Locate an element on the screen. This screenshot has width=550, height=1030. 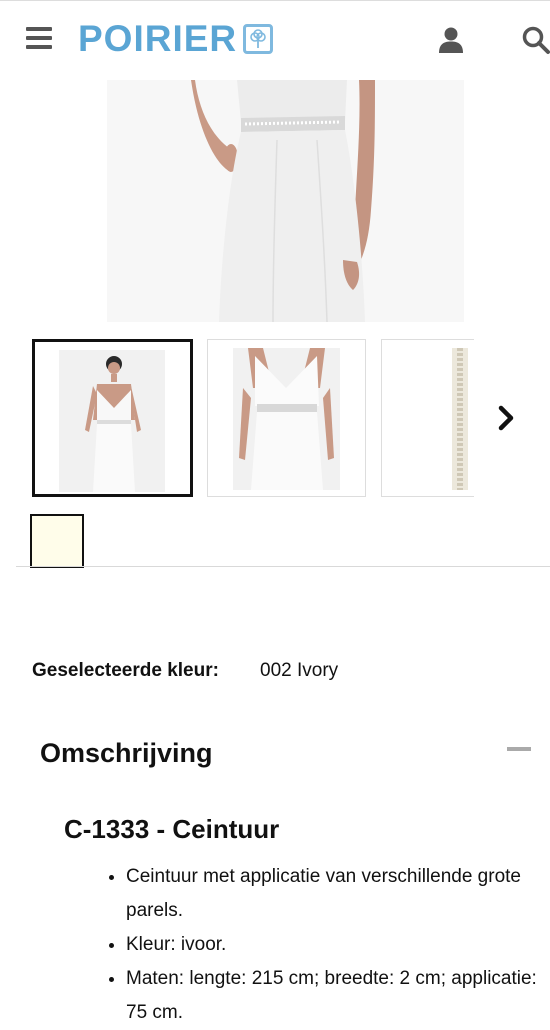
site-header: POIRIER is located at coordinates (275, 39).